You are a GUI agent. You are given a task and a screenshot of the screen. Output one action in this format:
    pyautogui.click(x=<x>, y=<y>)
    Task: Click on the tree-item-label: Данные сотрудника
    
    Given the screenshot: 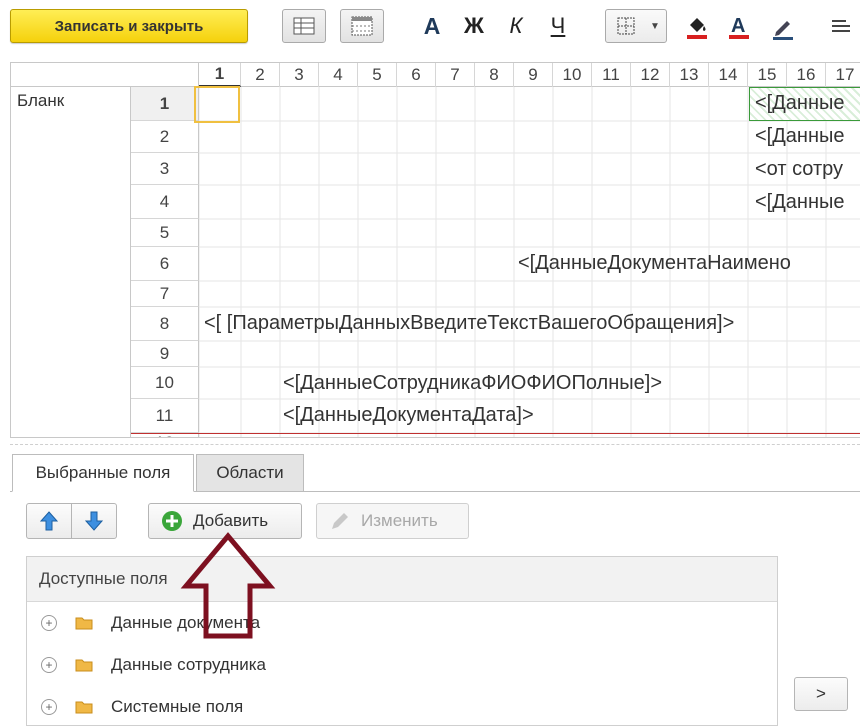 What is the action you would take?
    pyautogui.click(x=188, y=664)
    